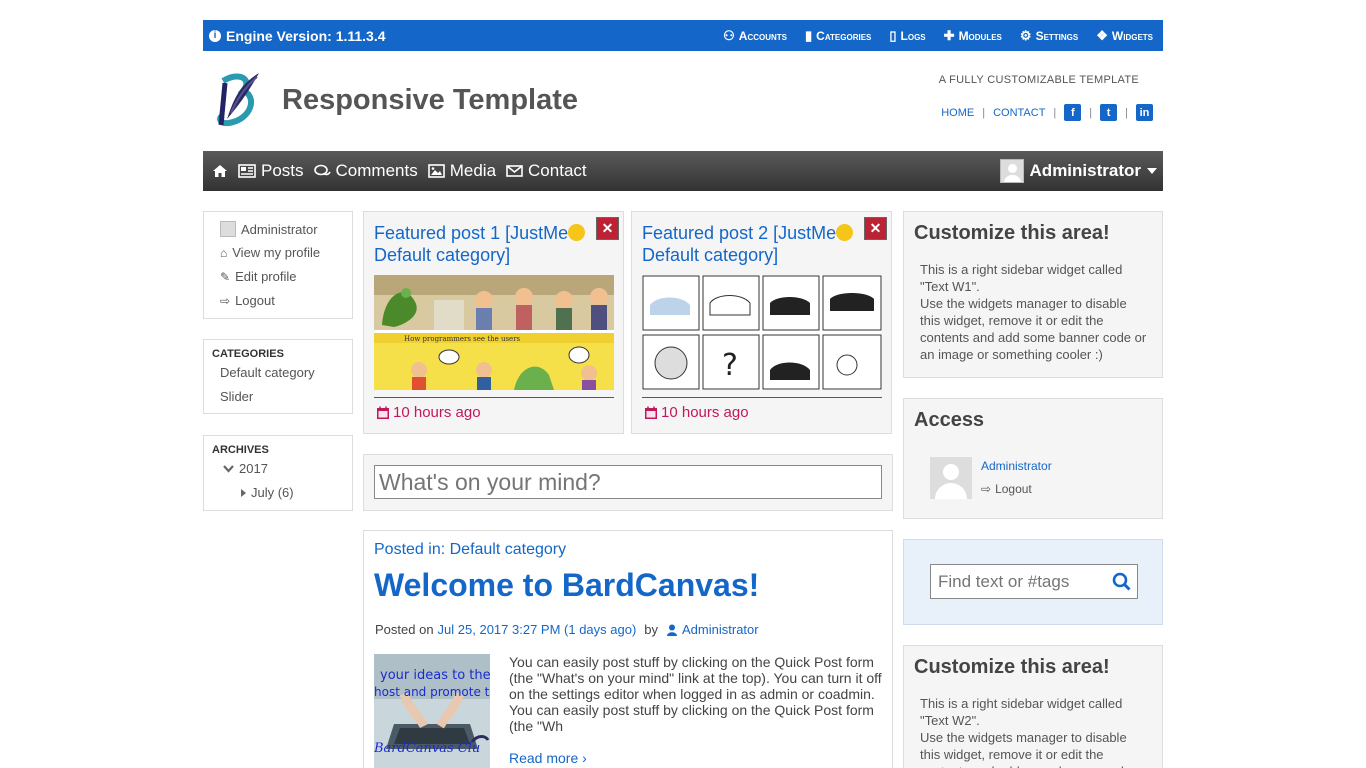  Describe the element at coordinates (240, 450) in the screenshot. I see `archives-heading: ARCHIVES` at that location.